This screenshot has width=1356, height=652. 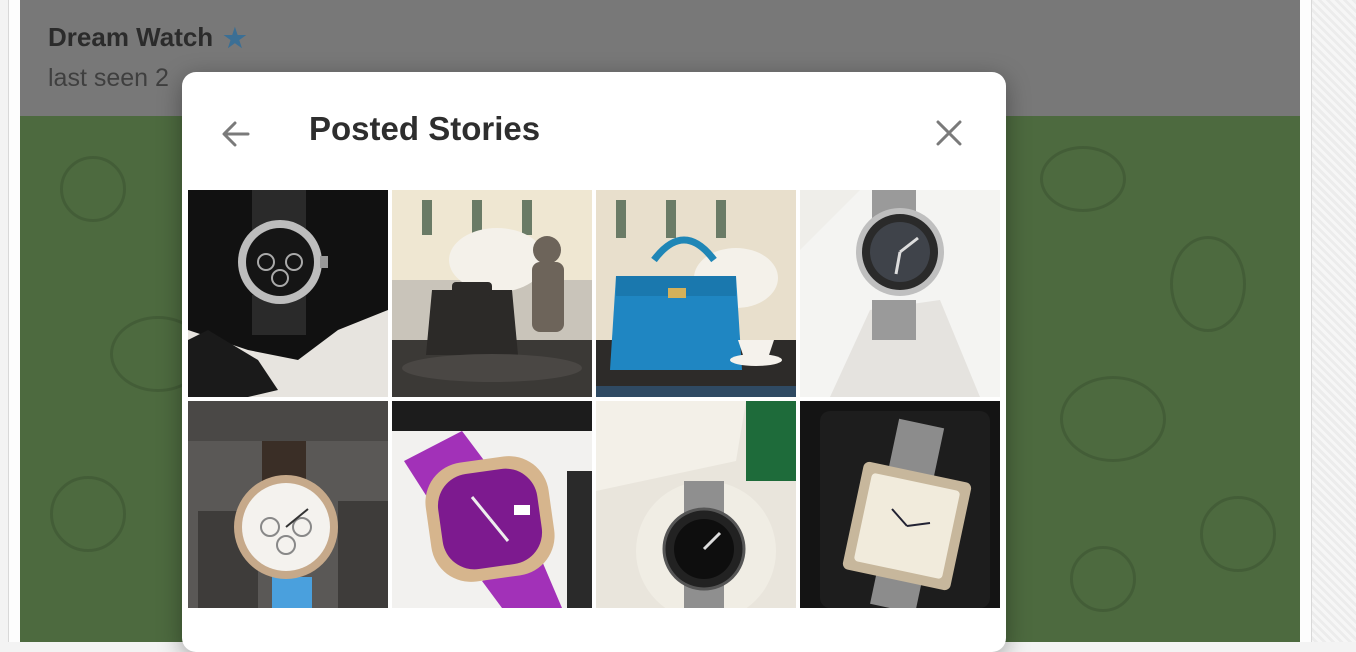 I want to click on dialog-title: Posted Stories, so click(x=425, y=128).